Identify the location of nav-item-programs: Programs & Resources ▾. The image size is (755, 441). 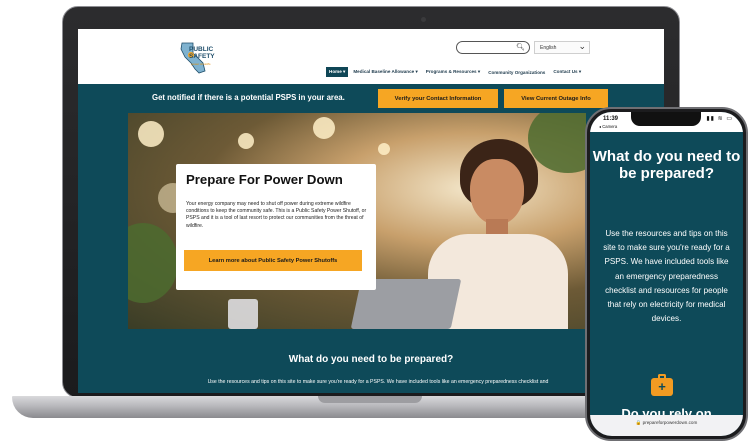
(453, 72).